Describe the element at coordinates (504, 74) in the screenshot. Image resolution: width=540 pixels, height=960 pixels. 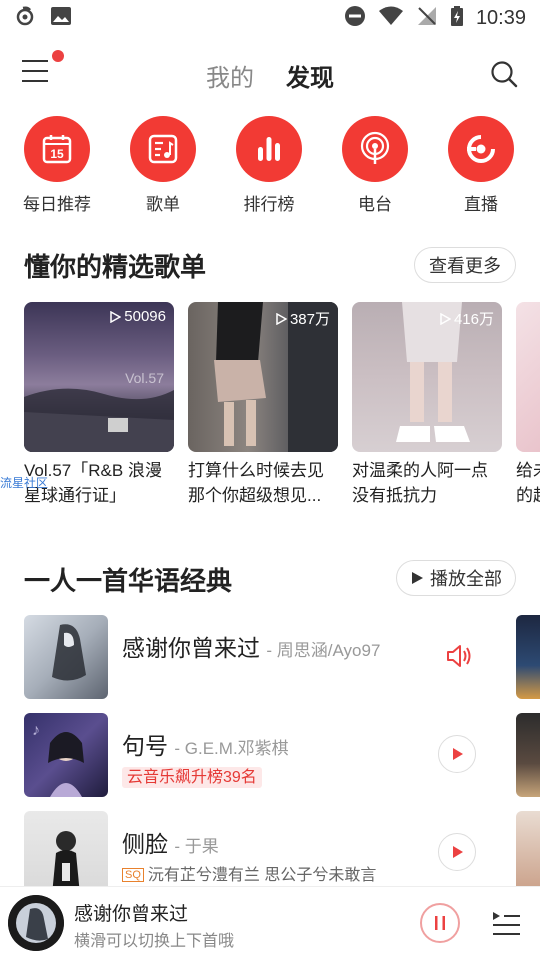
I see `search-icon` at that location.